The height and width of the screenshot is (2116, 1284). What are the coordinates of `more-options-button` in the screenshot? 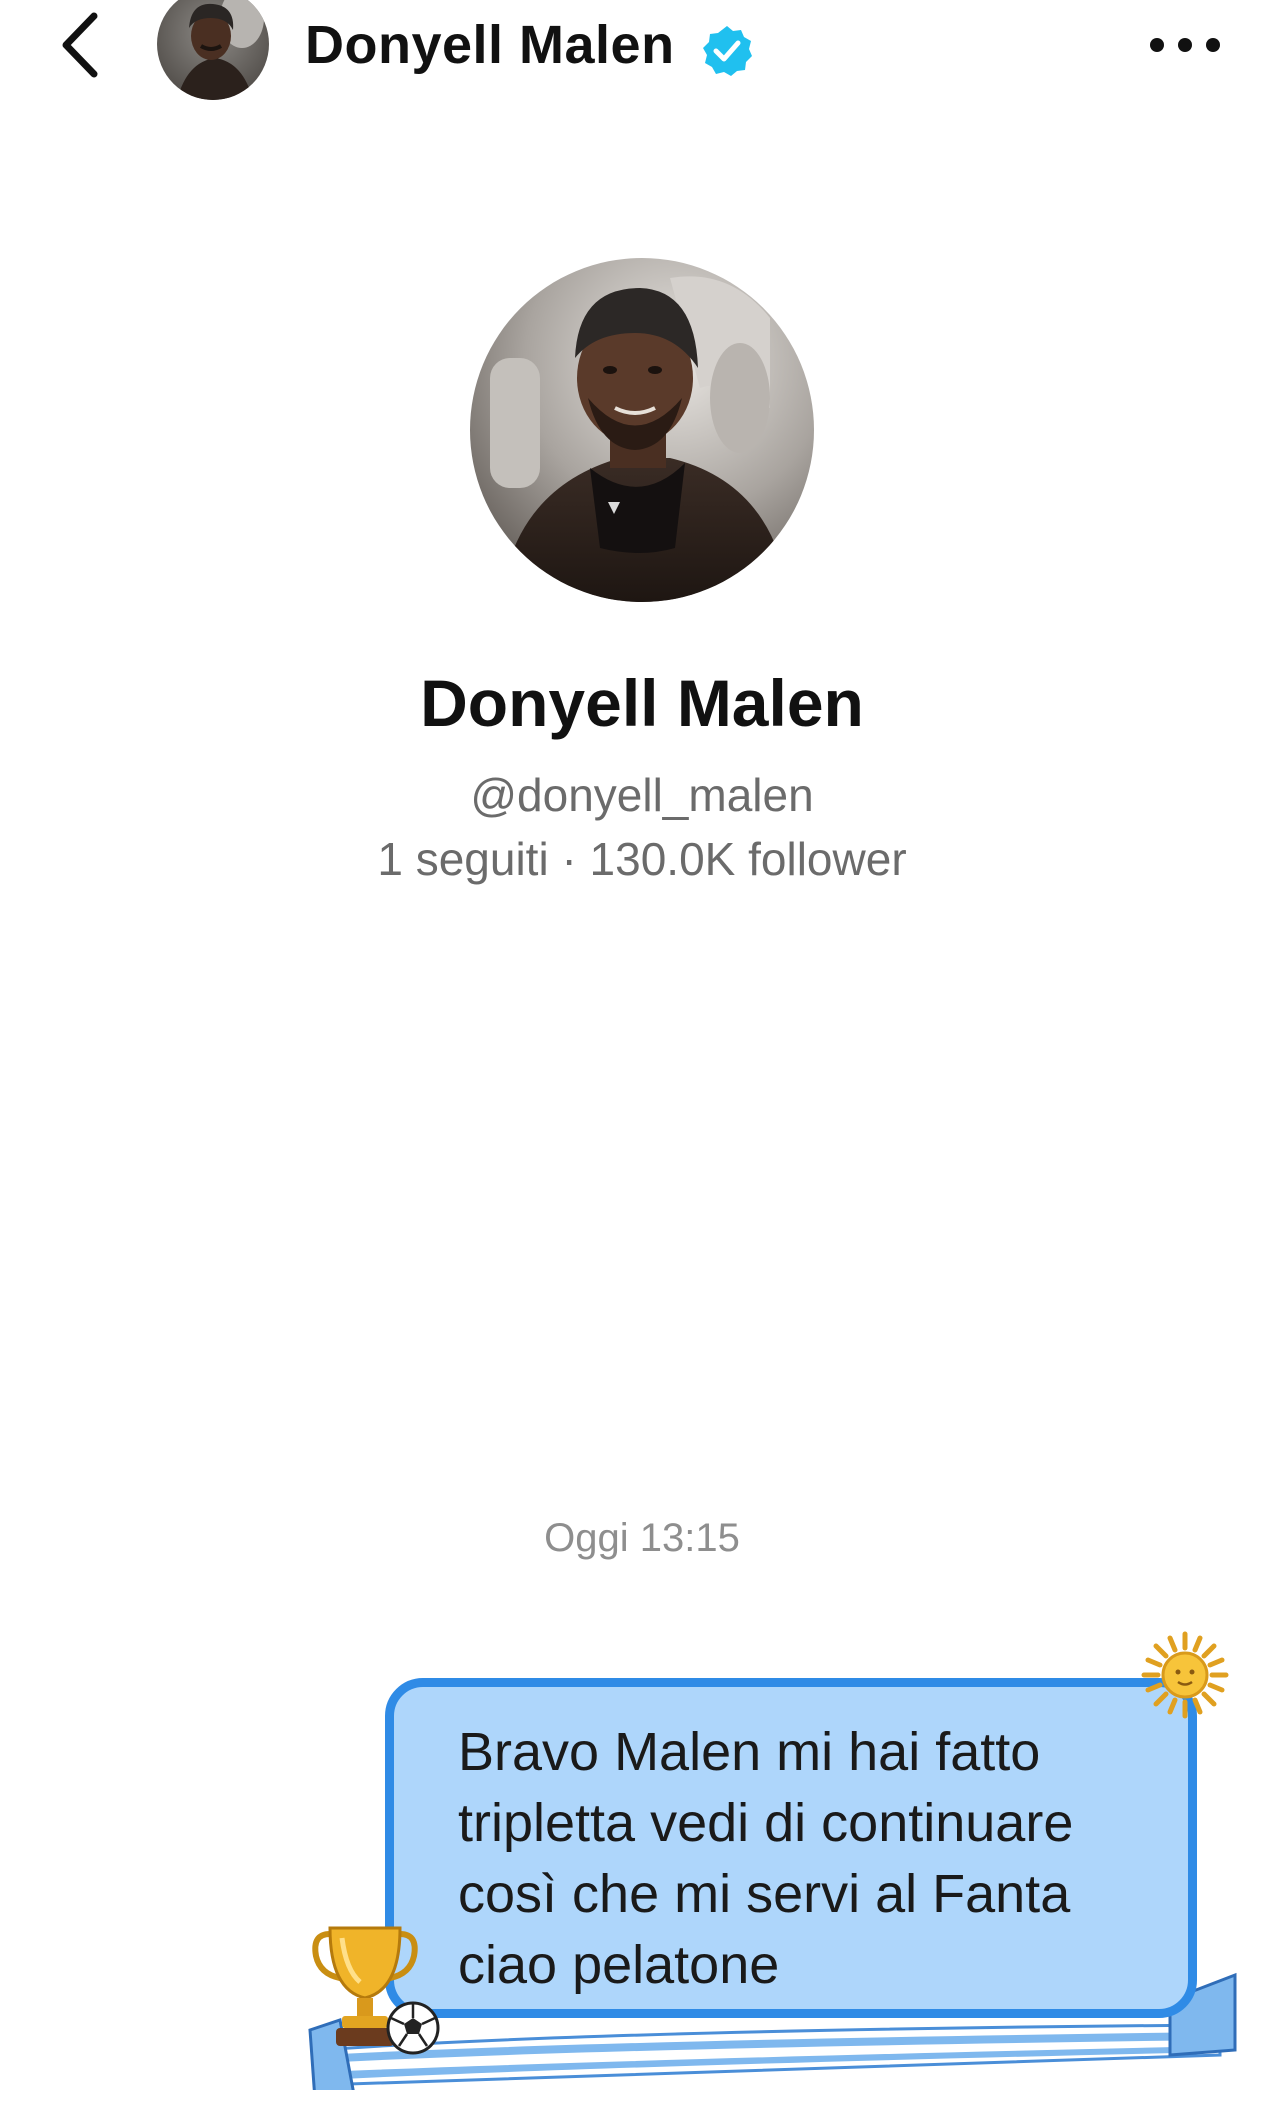 It's located at (1185, 45).